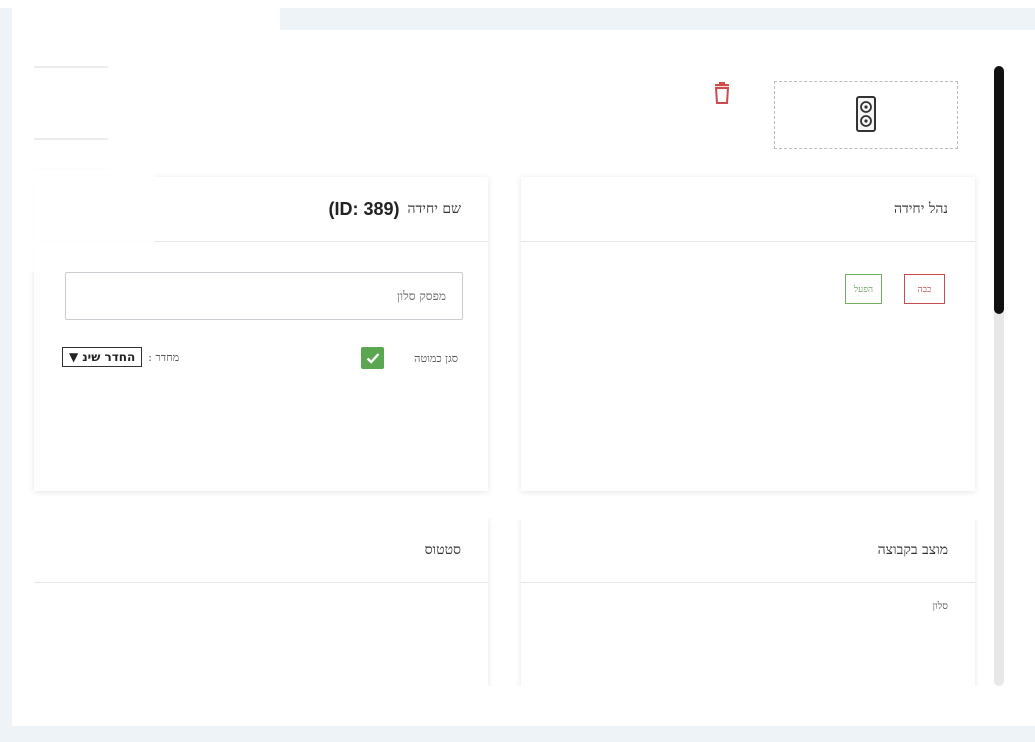  Describe the element at coordinates (999, 190) in the screenshot. I see `scrollbar-thumb` at that location.